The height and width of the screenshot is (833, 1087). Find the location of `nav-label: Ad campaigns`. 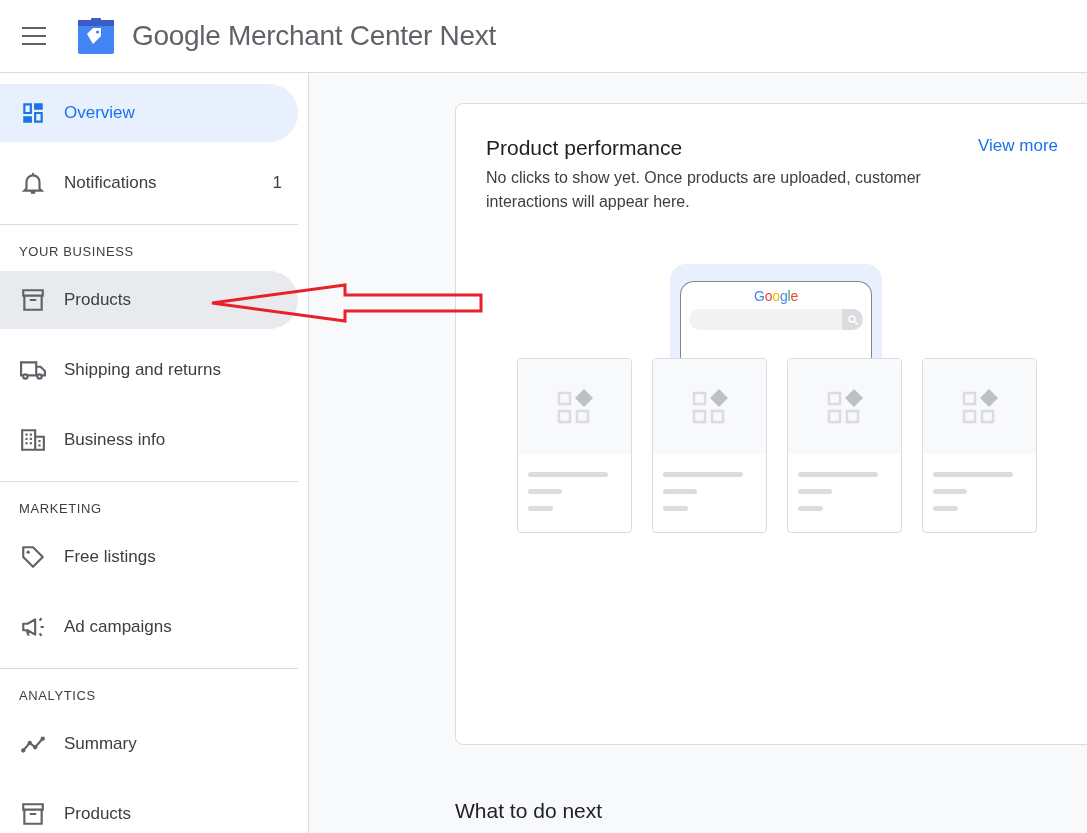

nav-label: Ad campaigns is located at coordinates (118, 627).